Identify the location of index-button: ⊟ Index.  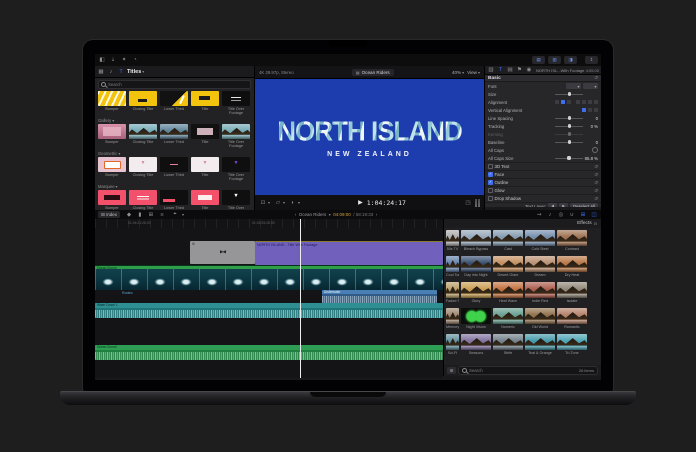
(109, 214).